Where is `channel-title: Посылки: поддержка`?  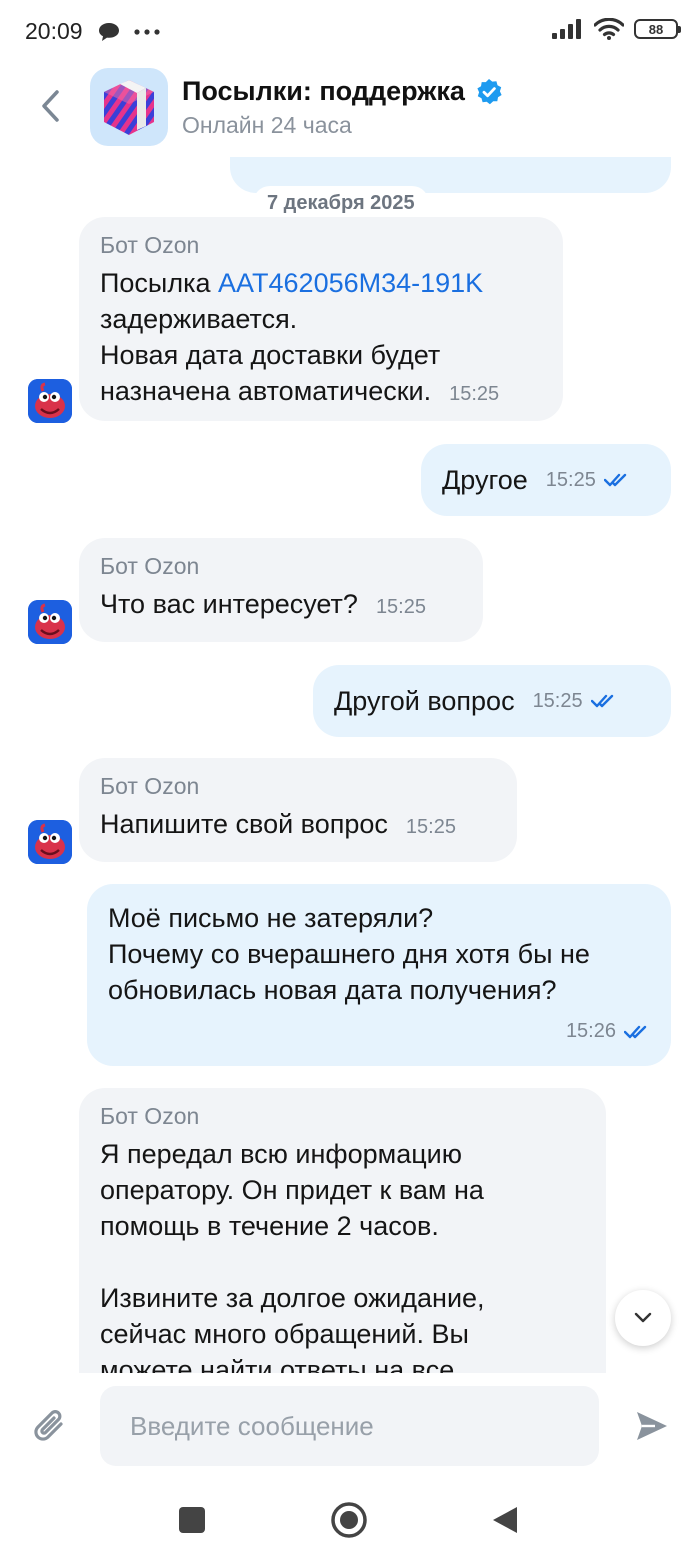 channel-title: Посылки: поддержка is located at coordinates (342, 91).